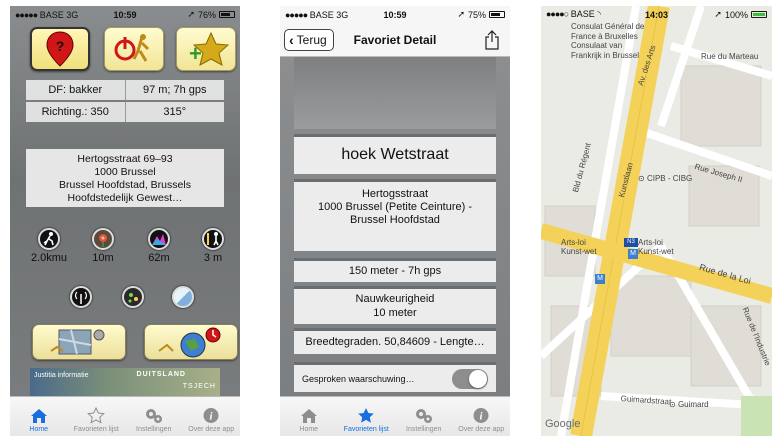 Image resolution: width=772 pixels, height=436 pixels. I want to click on globe-navigation-icon, so click(189, 342).